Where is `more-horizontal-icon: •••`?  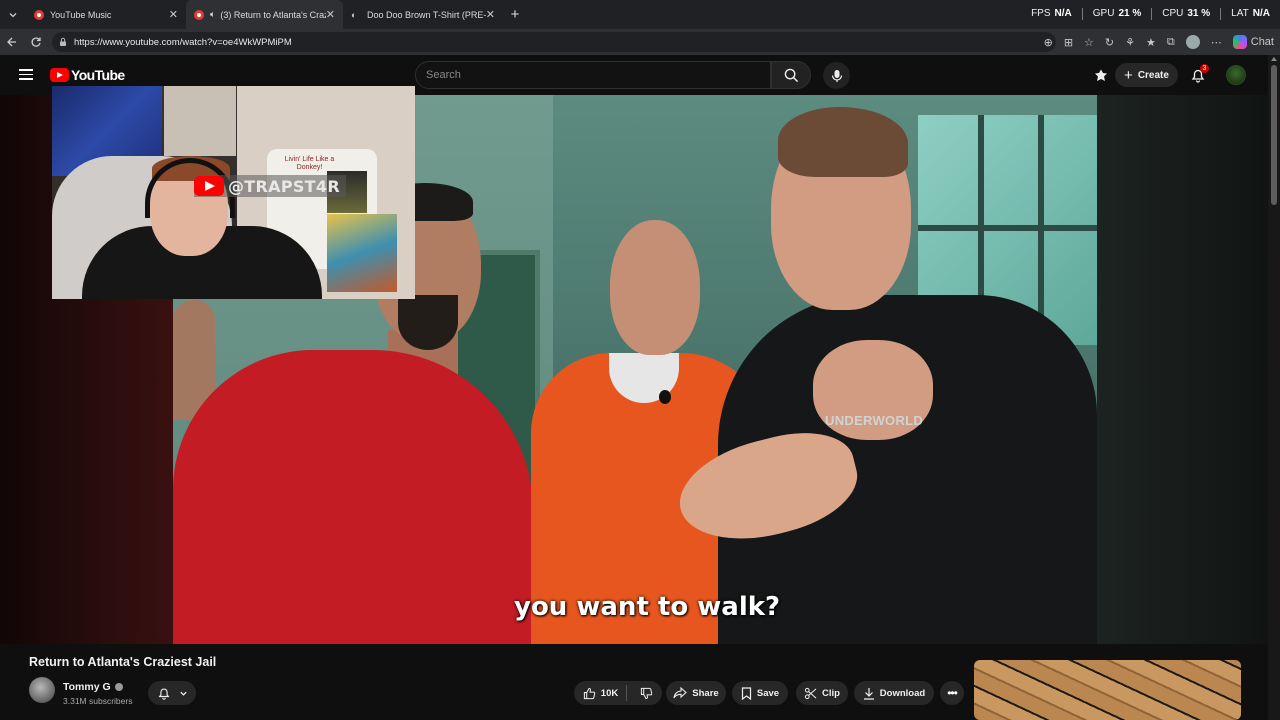
more-horizontal-icon: ••• is located at coordinates (952, 693).